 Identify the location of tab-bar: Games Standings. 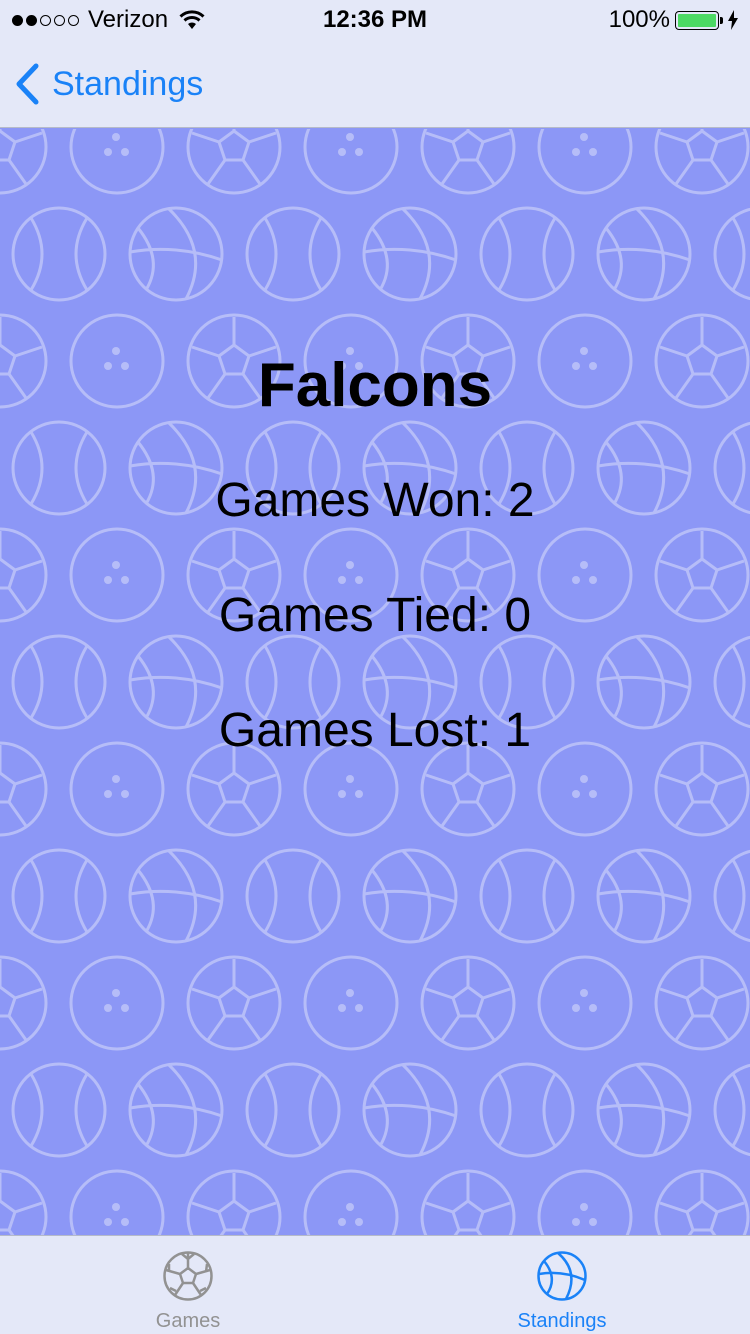
(375, 1284).